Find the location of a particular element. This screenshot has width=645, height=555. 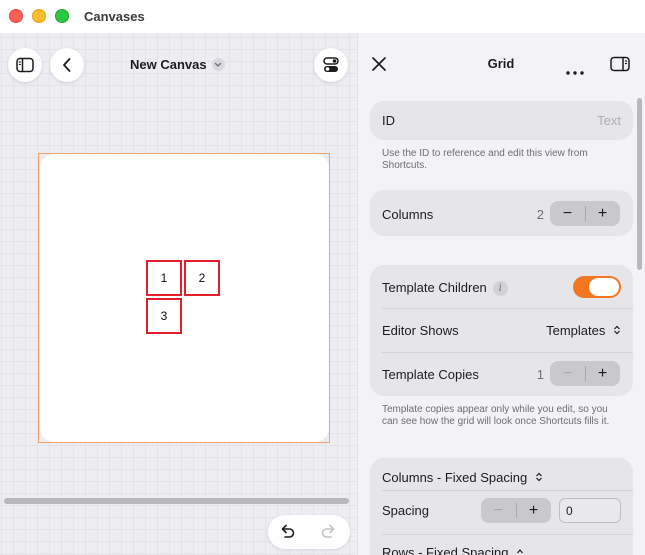

redo-button is located at coordinates (329, 533).